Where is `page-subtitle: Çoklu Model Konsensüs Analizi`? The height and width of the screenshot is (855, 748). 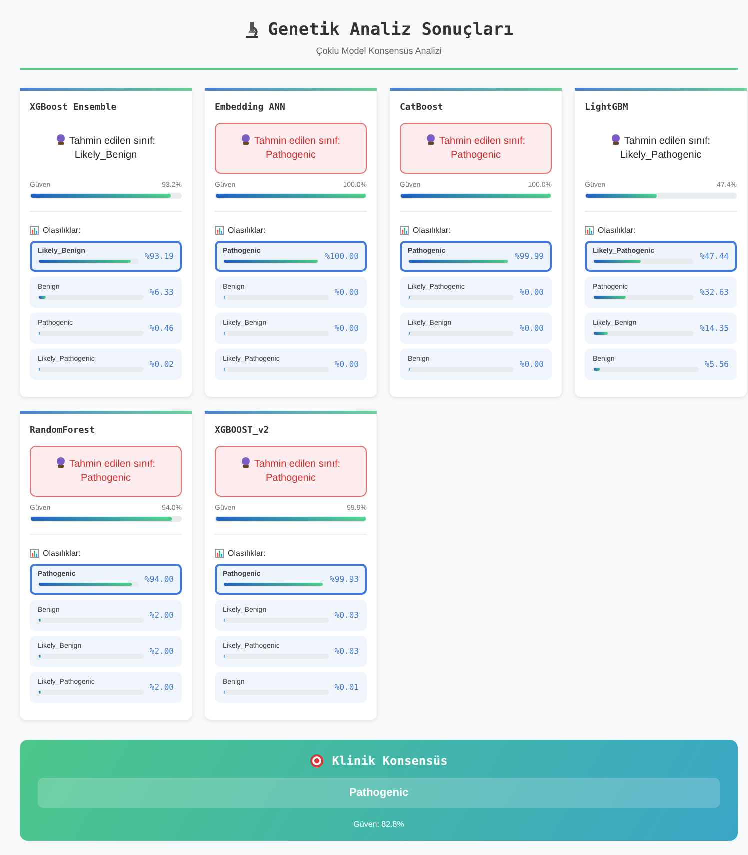 page-subtitle: Çoklu Model Konsensüs Analizi is located at coordinates (379, 51).